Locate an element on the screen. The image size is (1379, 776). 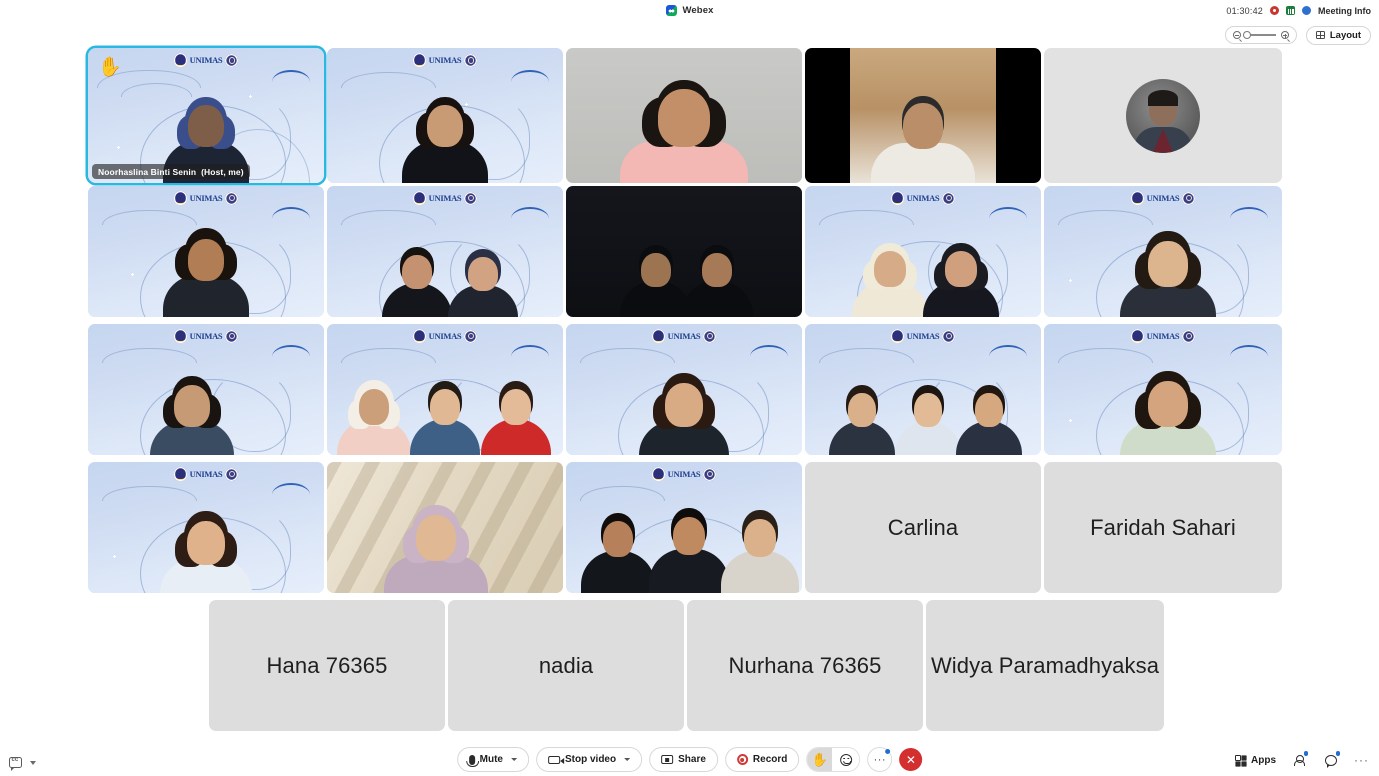
reactions-button is located at coordinates (846, 759).